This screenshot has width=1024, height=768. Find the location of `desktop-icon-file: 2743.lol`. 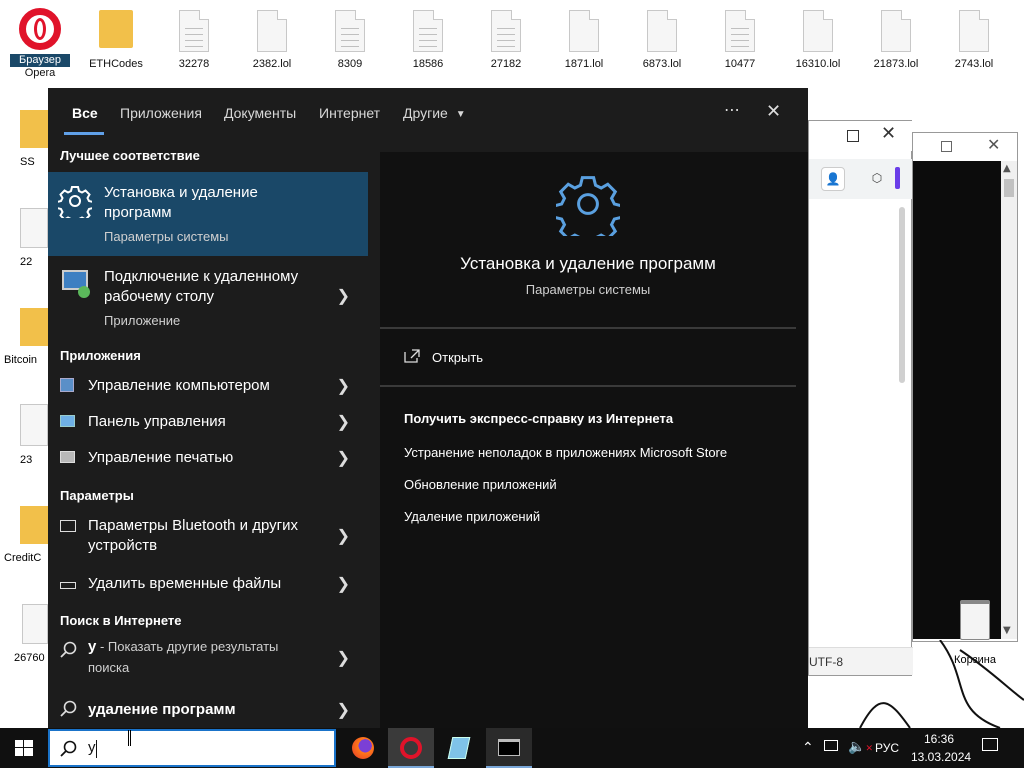

desktop-icon-file: 2743.lol is located at coordinates (974, 40).